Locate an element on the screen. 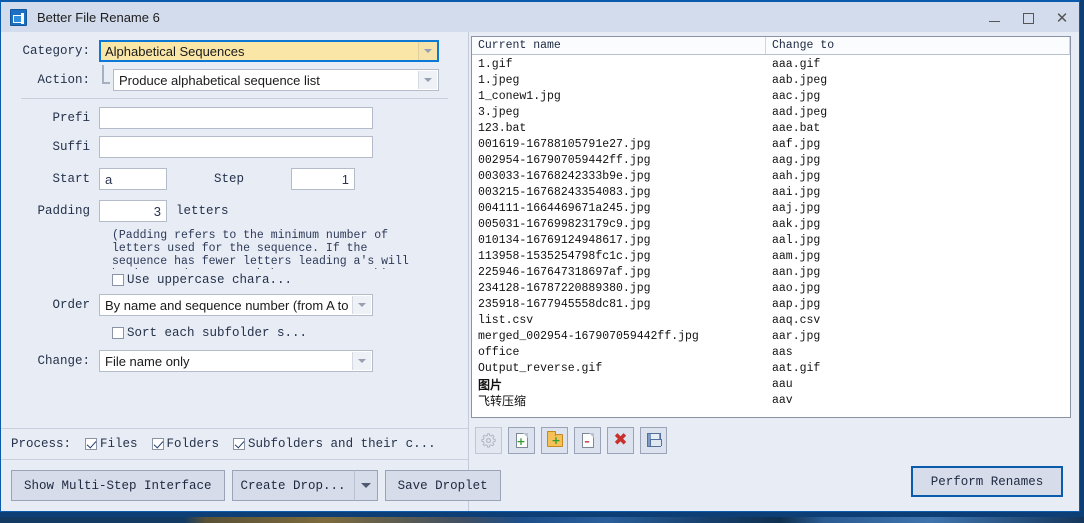 Image resolution: width=1084 pixels, height=523 pixels. table-row: Output_reverse.gif aat.gif is located at coordinates (771, 368).